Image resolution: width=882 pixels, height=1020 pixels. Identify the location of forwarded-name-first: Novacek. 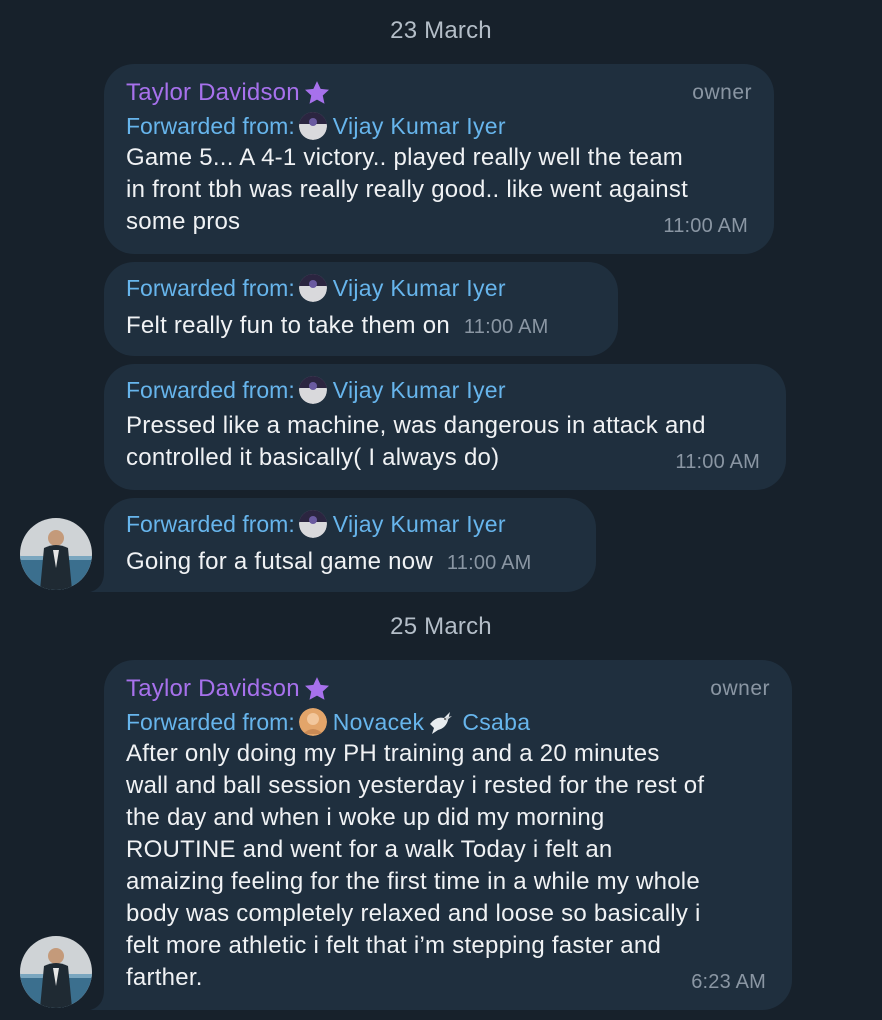
(379, 722).